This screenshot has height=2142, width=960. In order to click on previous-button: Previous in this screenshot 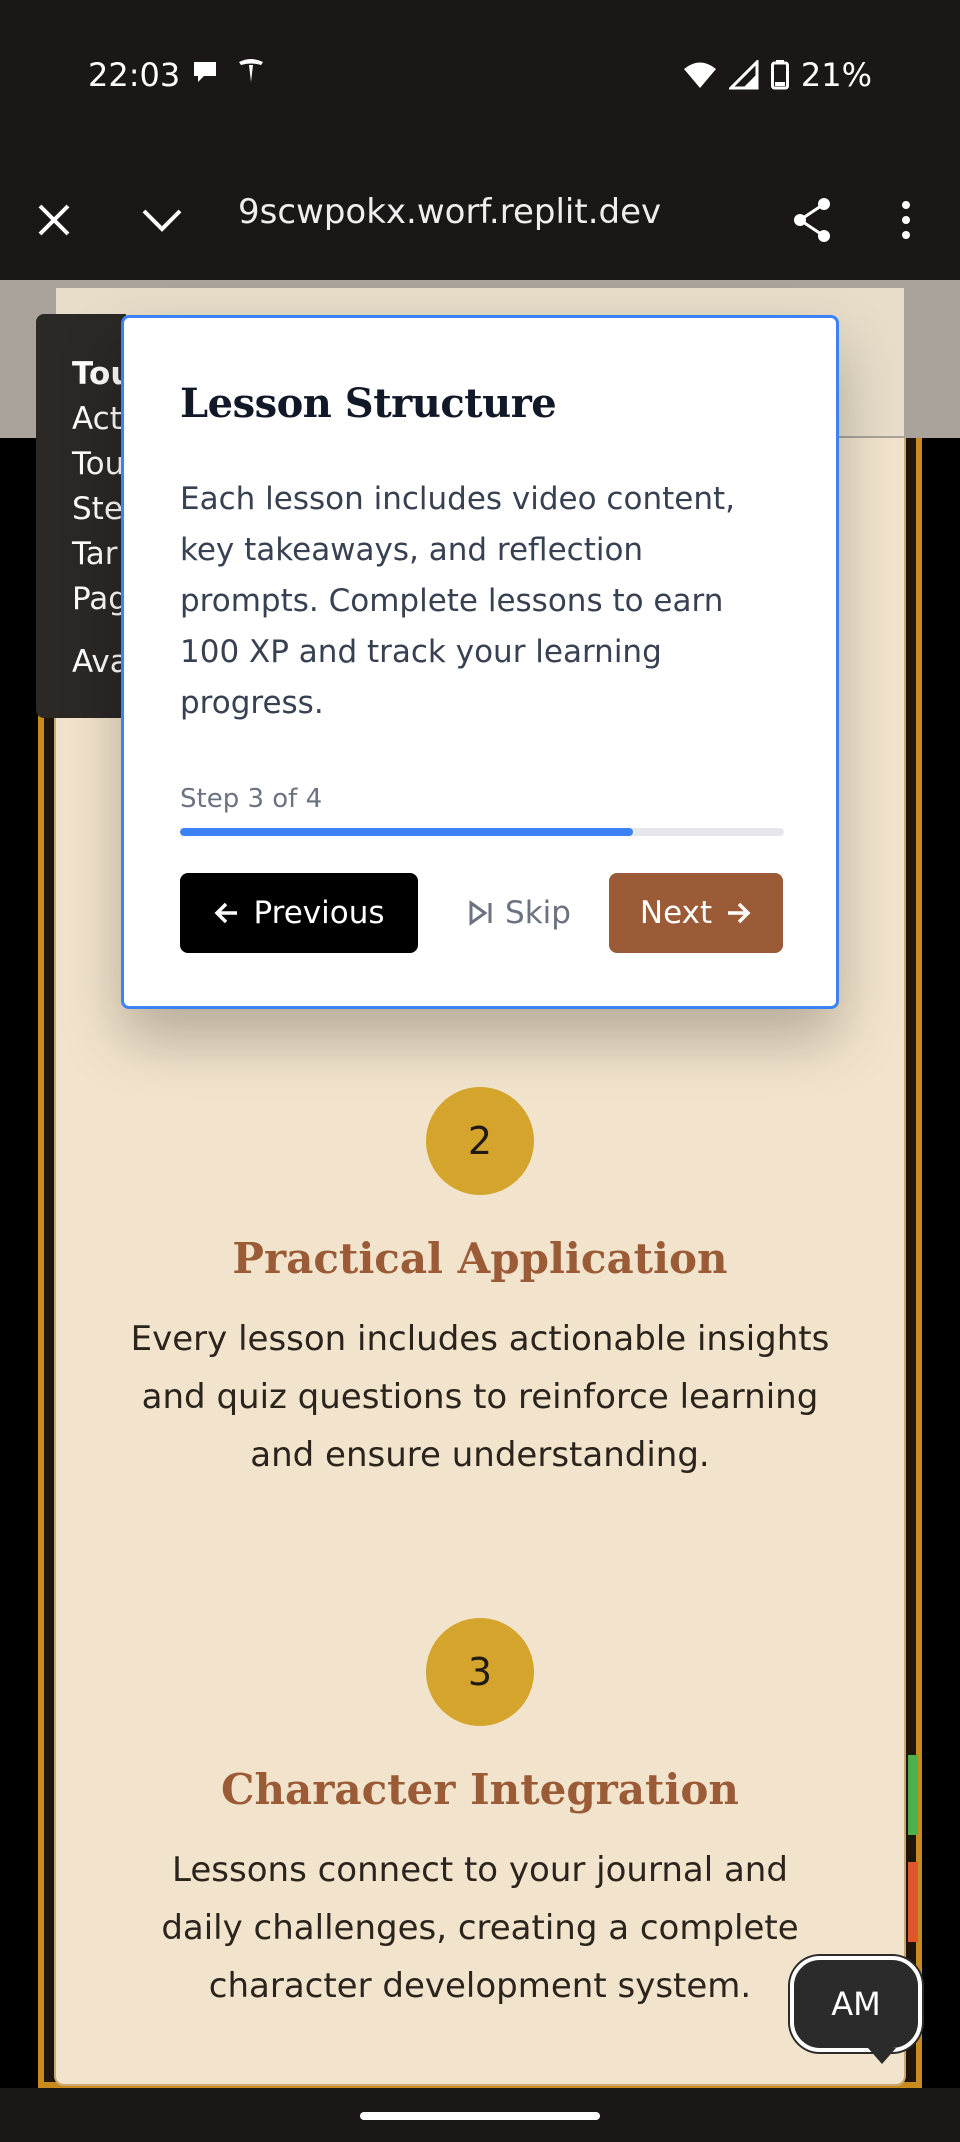, I will do `click(299, 913)`.